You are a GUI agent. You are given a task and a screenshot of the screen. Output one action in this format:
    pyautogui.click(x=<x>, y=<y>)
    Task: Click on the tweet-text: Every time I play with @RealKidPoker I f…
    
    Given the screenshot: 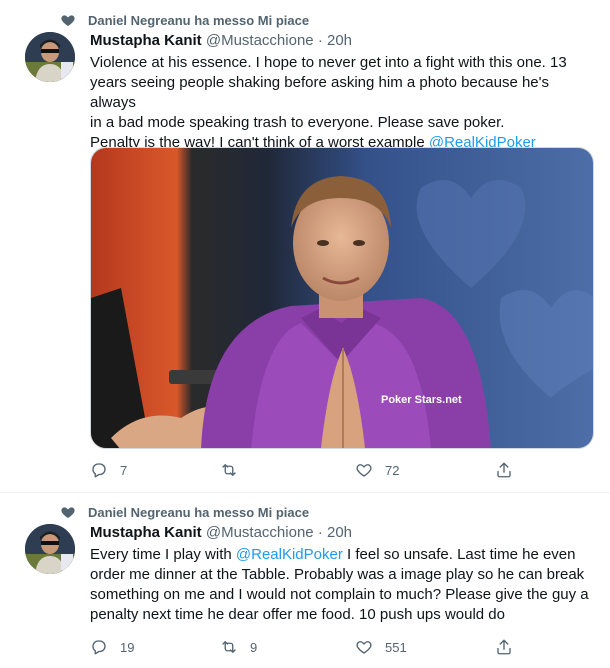 What is the action you would take?
    pyautogui.click(x=342, y=585)
    